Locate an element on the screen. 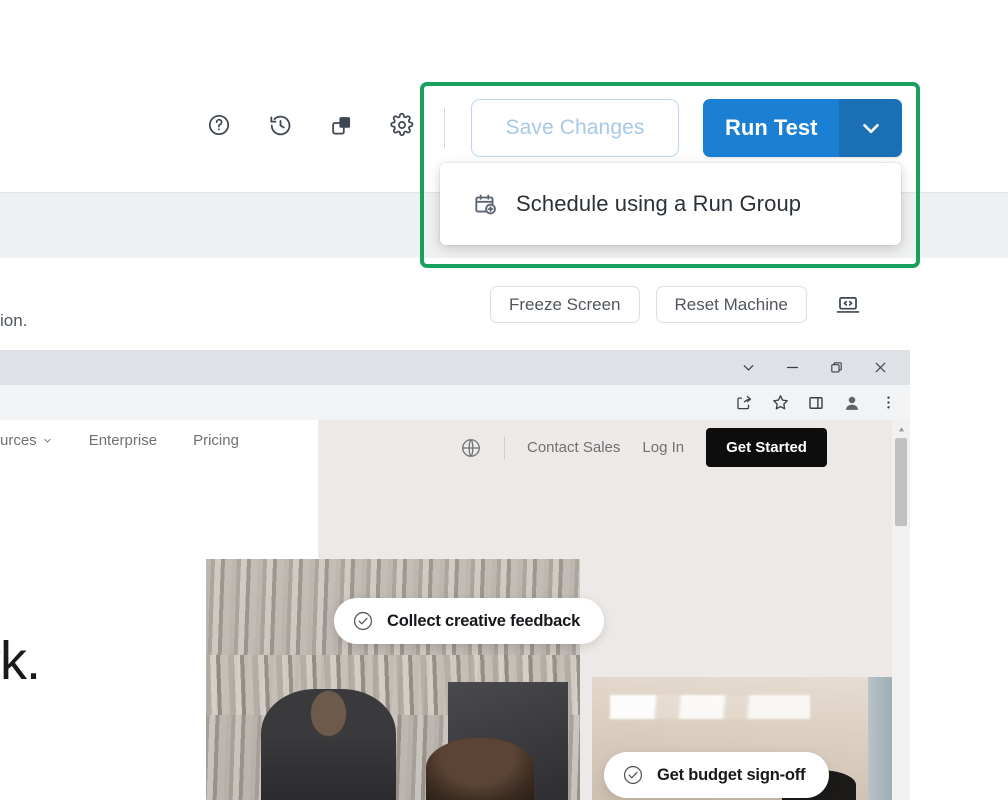 This screenshot has width=1008, height=800. nav-item-resources: urces is located at coordinates (26, 440).